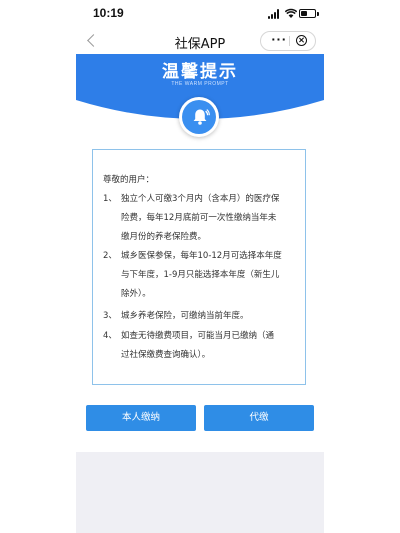 The height and width of the screenshot is (533, 400). Describe the element at coordinates (200, 72) in the screenshot. I see `banner-title: 温馨提示` at that location.